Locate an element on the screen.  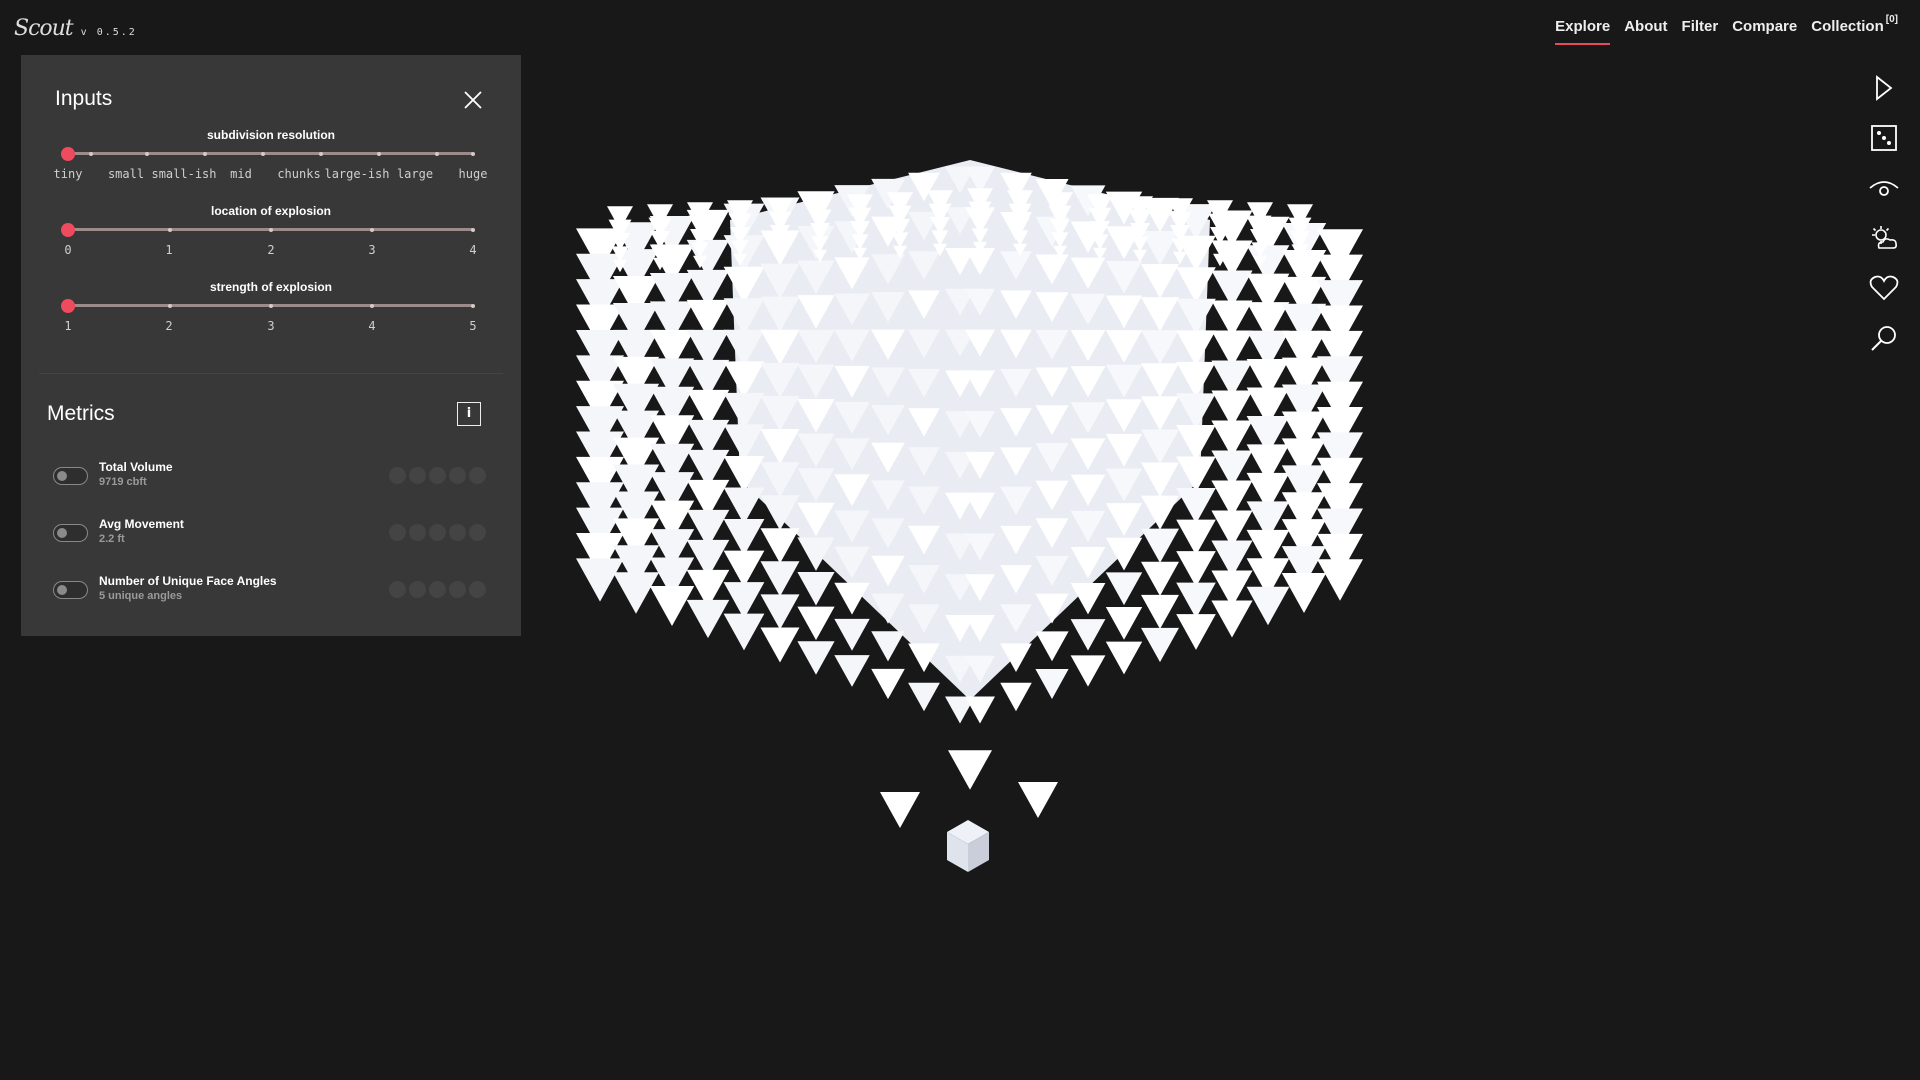
slider-title: strength of explosion is located at coordinates (270, 287).